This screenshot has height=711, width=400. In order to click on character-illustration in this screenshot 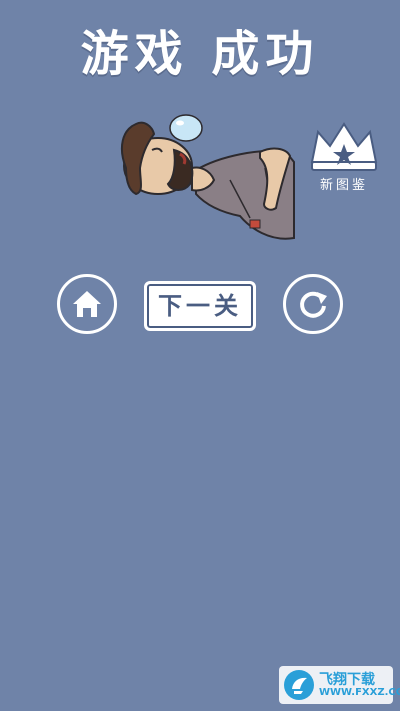, I will do `click(200, 178)`.